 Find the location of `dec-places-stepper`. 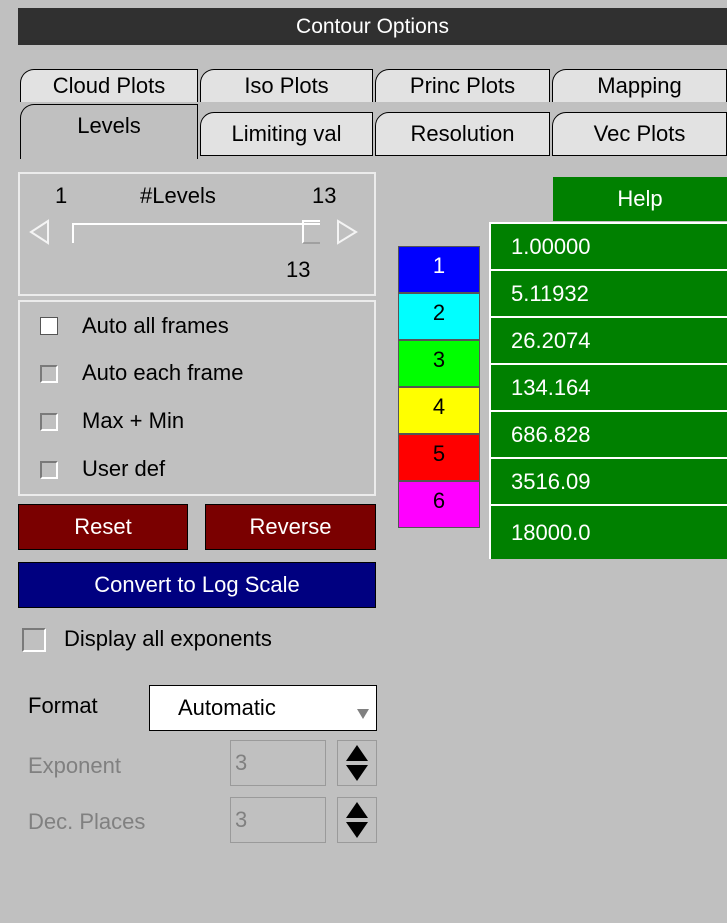

dec-places-stepper is located at coordinates (357, 820).